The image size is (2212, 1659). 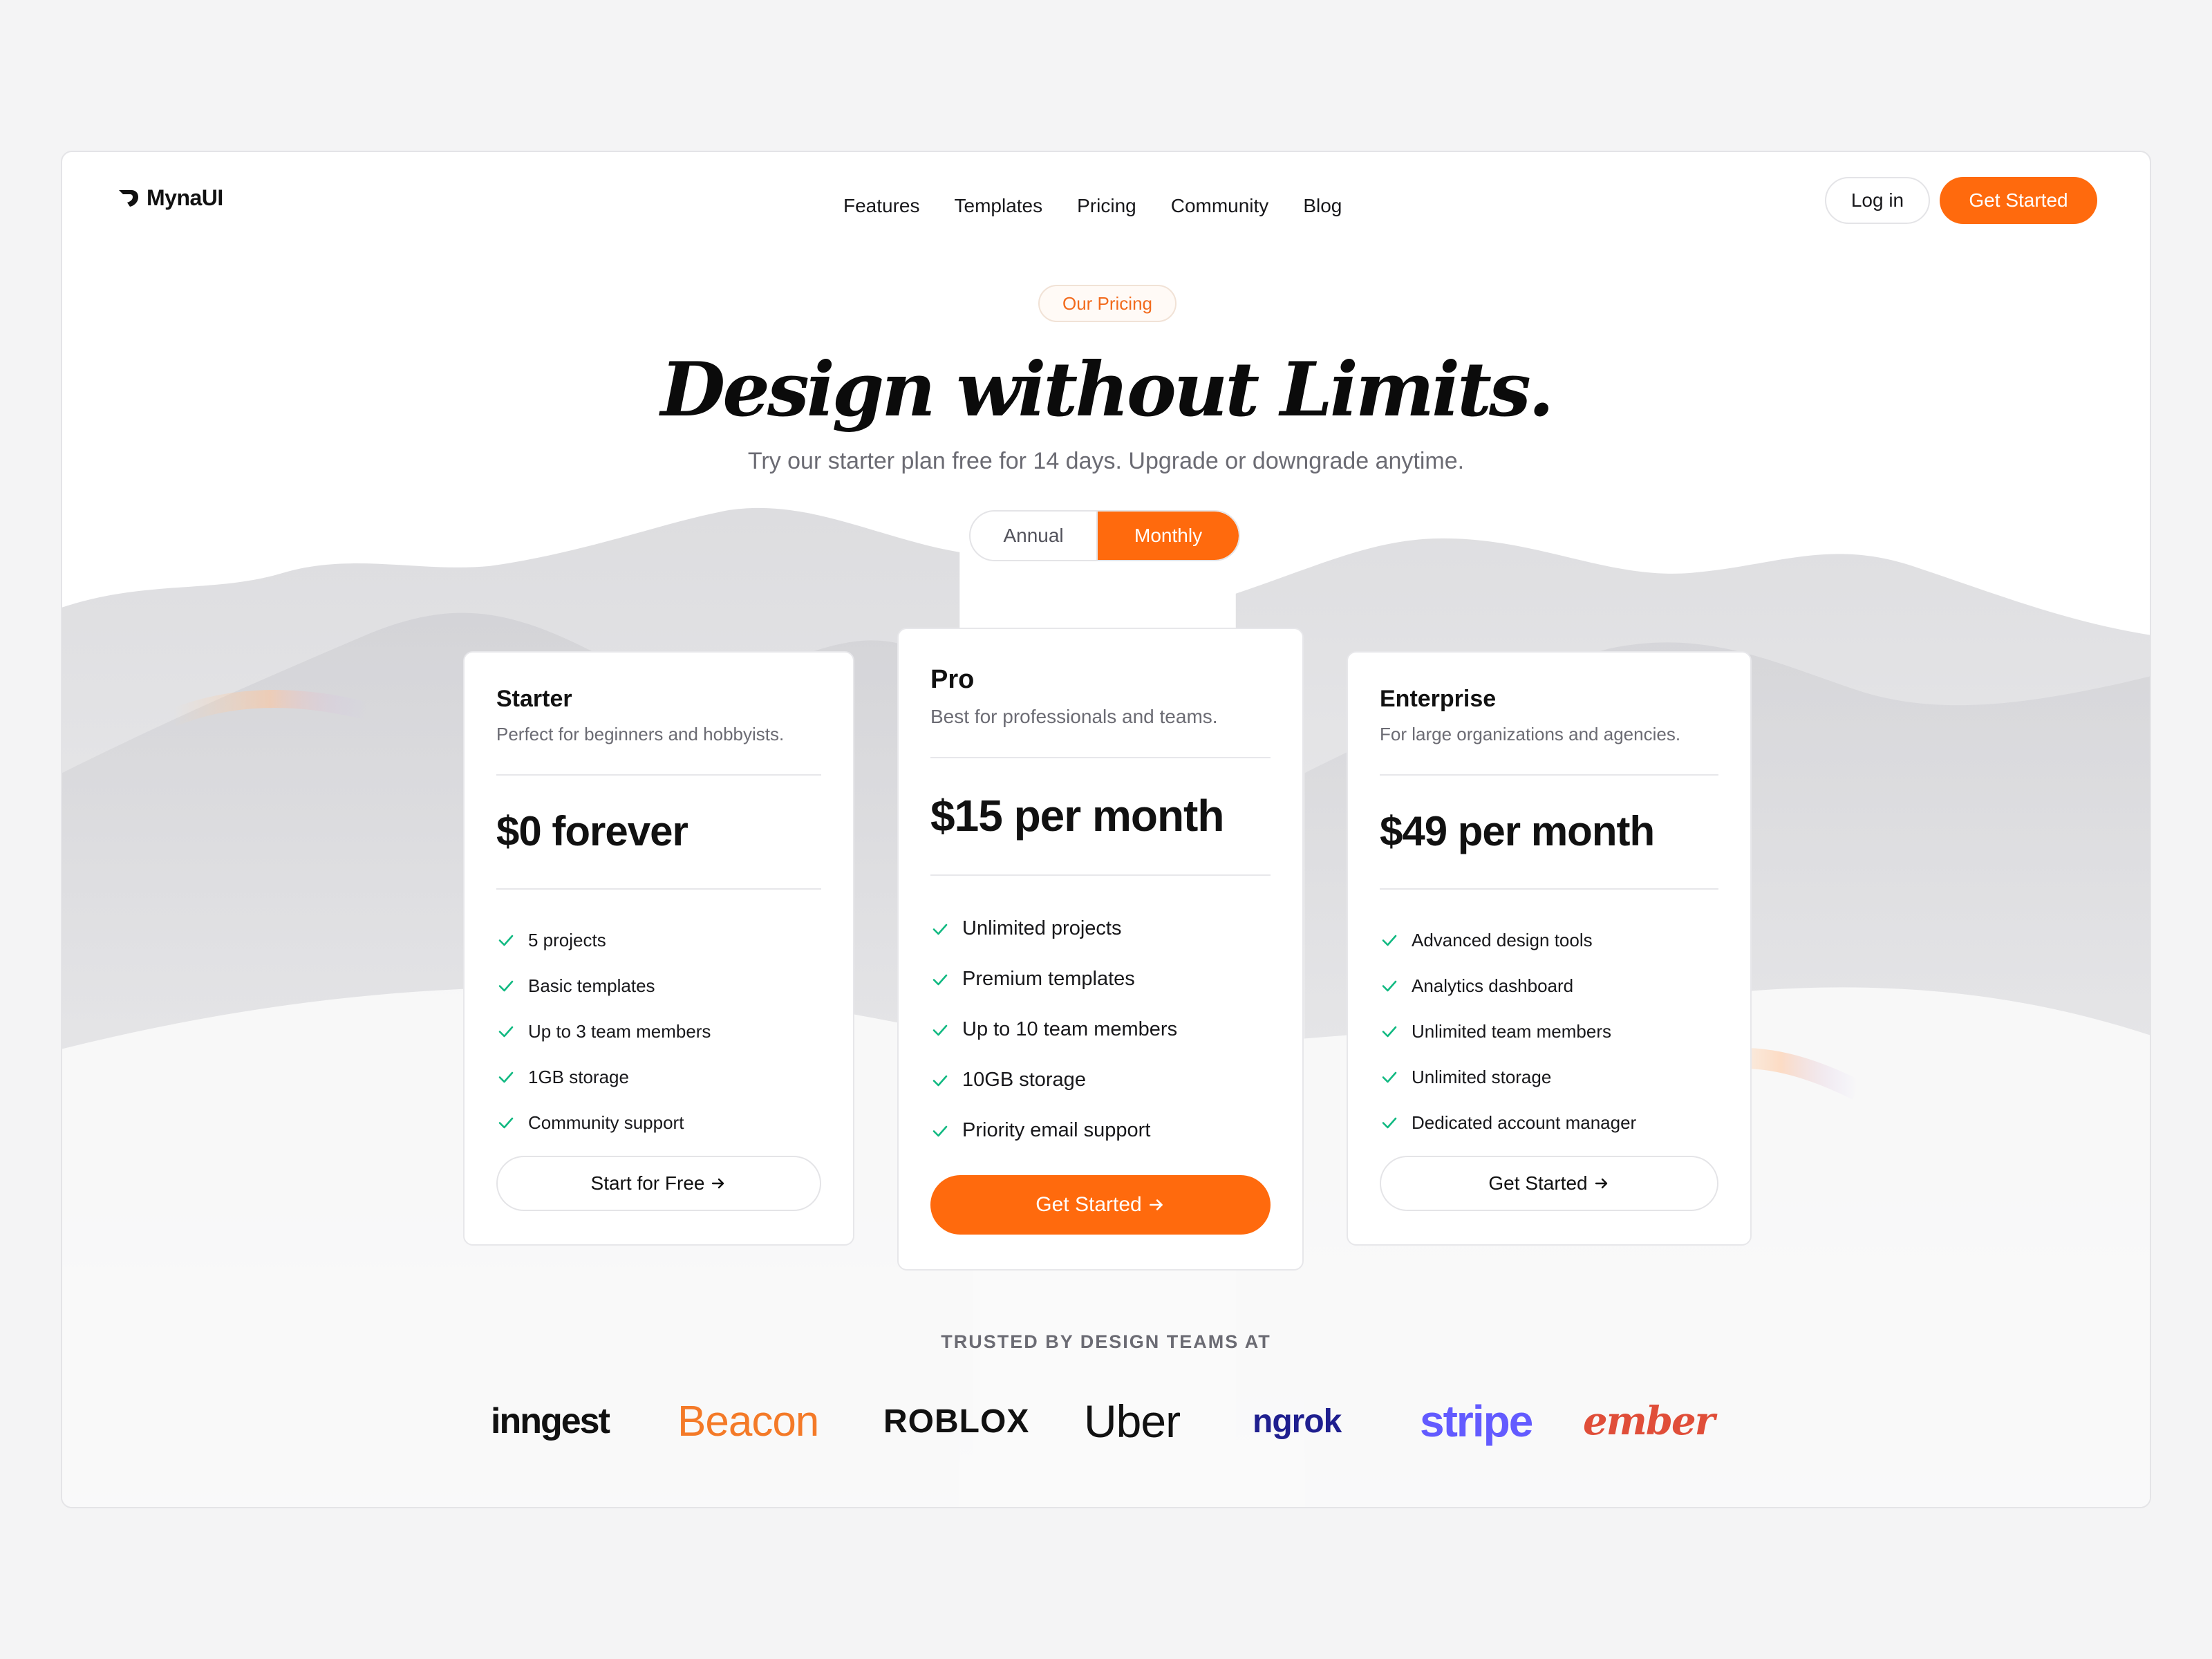 What do you see at coordinates (1323, 206) in the screenshot?
I see `nav-link-blog: Blog` at bounding box center [1323, 206].